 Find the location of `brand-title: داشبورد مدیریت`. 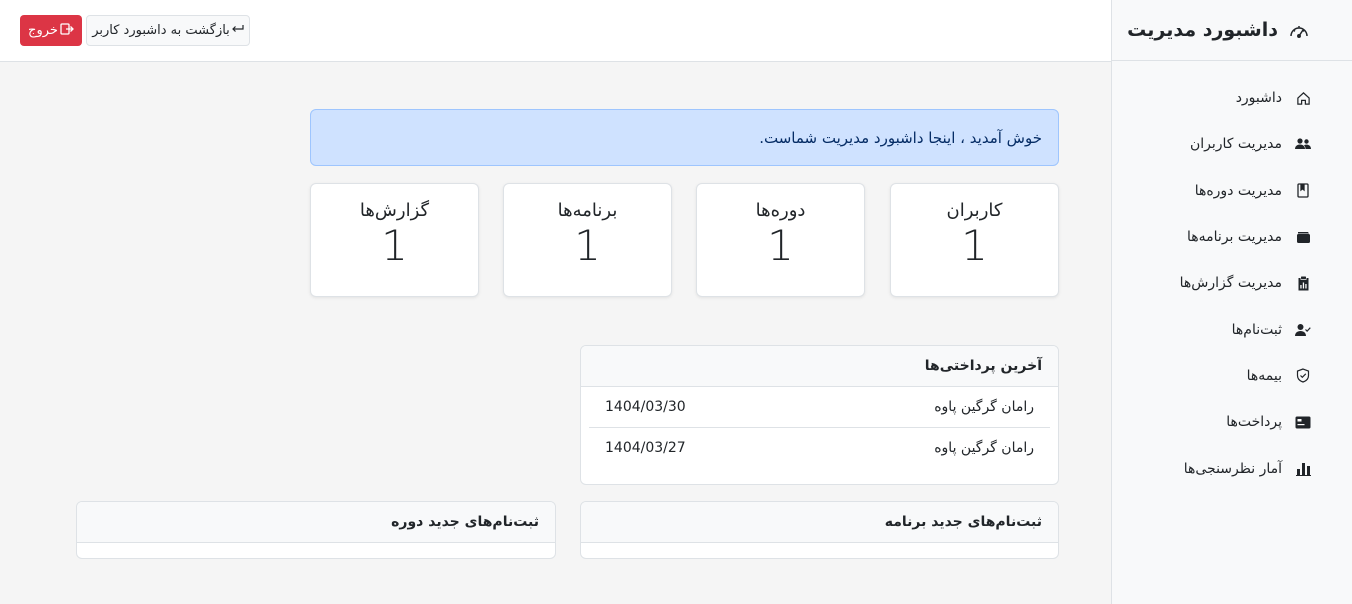

brand-title: داشبورد مدیریت is located at coordinates (1202, 30).